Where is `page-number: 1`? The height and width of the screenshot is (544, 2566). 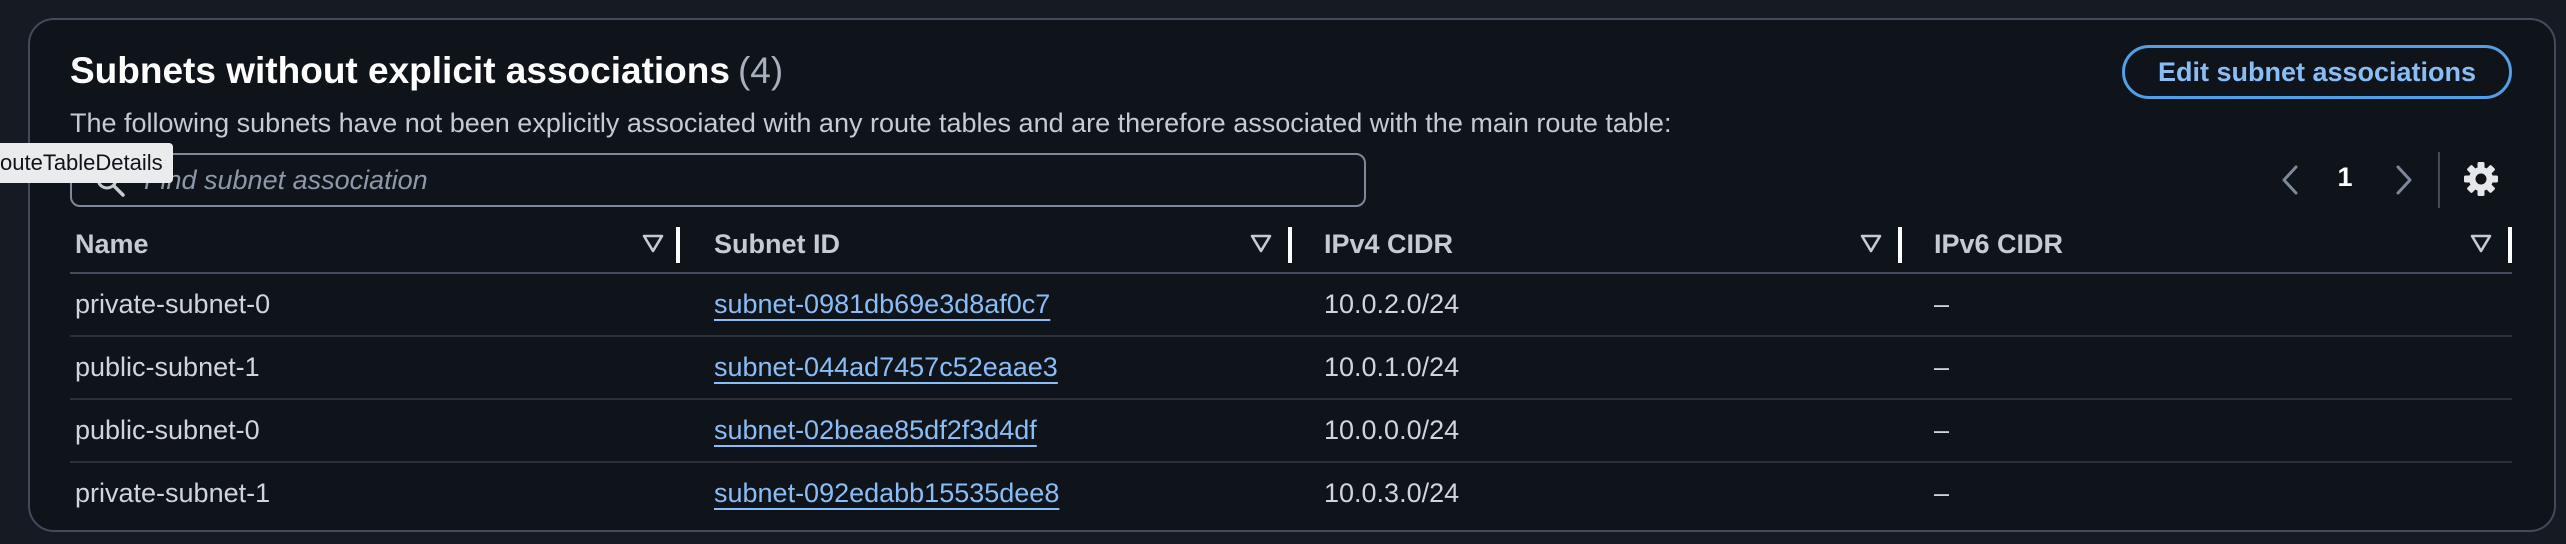
page-number: 1 is located at coordinates (2345, 177).